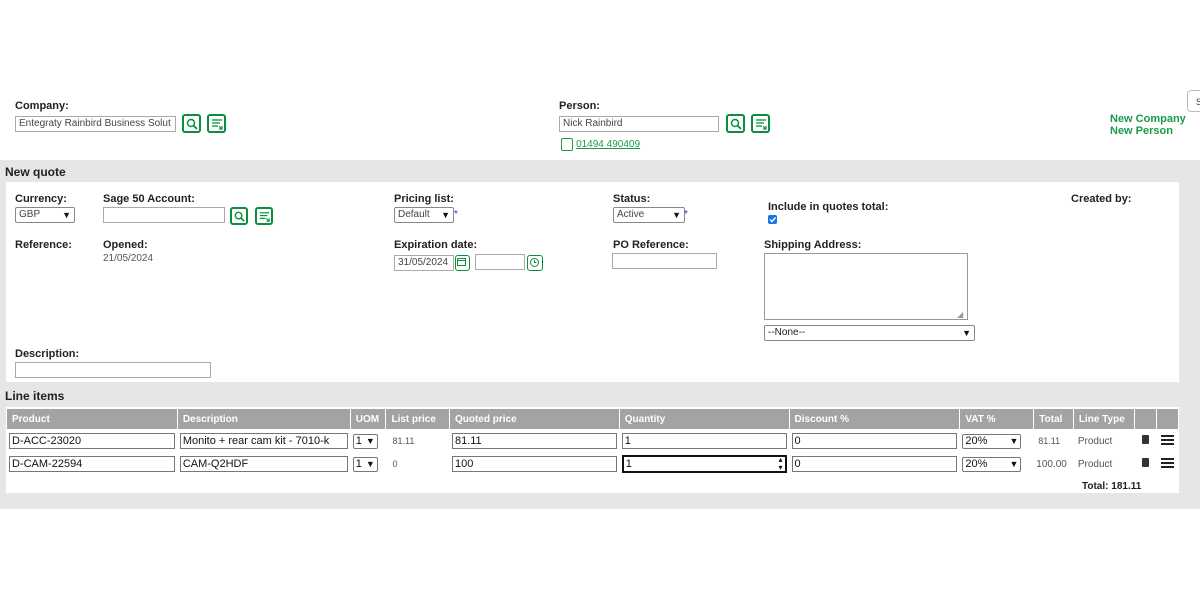 The width and height of the screenshot is (1200, 600). I want to click on description-cell-input: CAM-Q2HDF, so click(263, 464).